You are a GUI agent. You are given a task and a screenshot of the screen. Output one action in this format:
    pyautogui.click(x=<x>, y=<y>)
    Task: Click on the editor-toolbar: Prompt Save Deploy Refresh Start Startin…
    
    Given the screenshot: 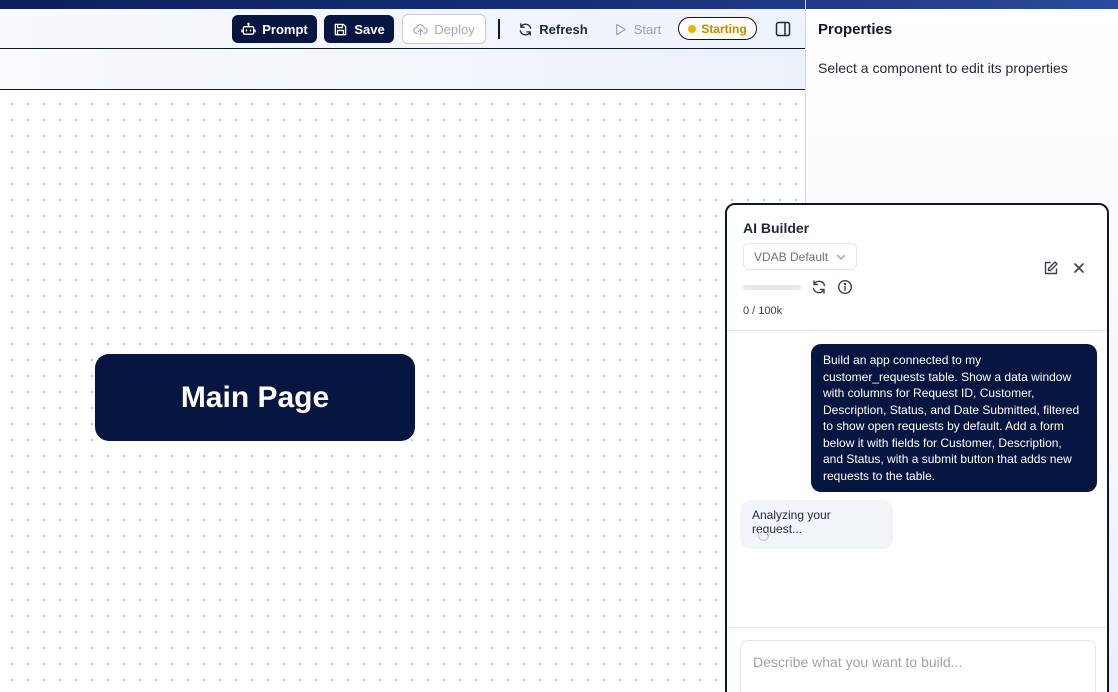 What is the action you would take?
    pyautogui.click(x=403, y=29)
    